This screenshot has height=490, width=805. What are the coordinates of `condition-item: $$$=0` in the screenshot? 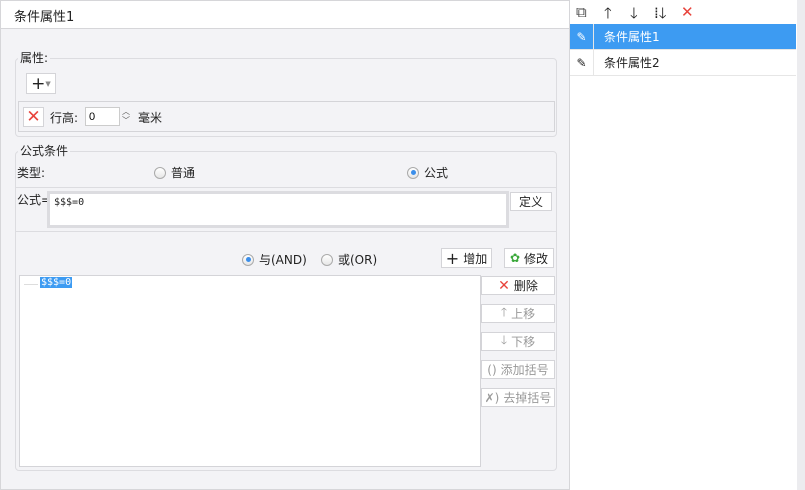 It's located at (56, 282).